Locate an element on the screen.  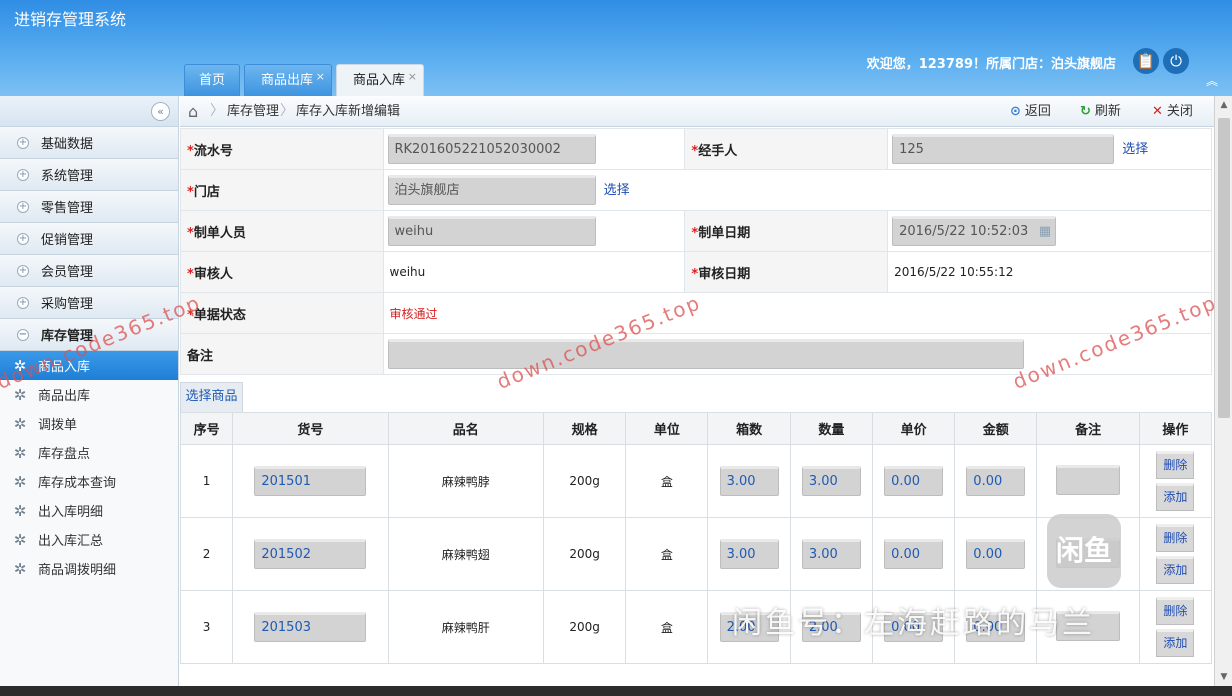
sidebar-section-label: 采购管理 is located at coordinates (67, 304).